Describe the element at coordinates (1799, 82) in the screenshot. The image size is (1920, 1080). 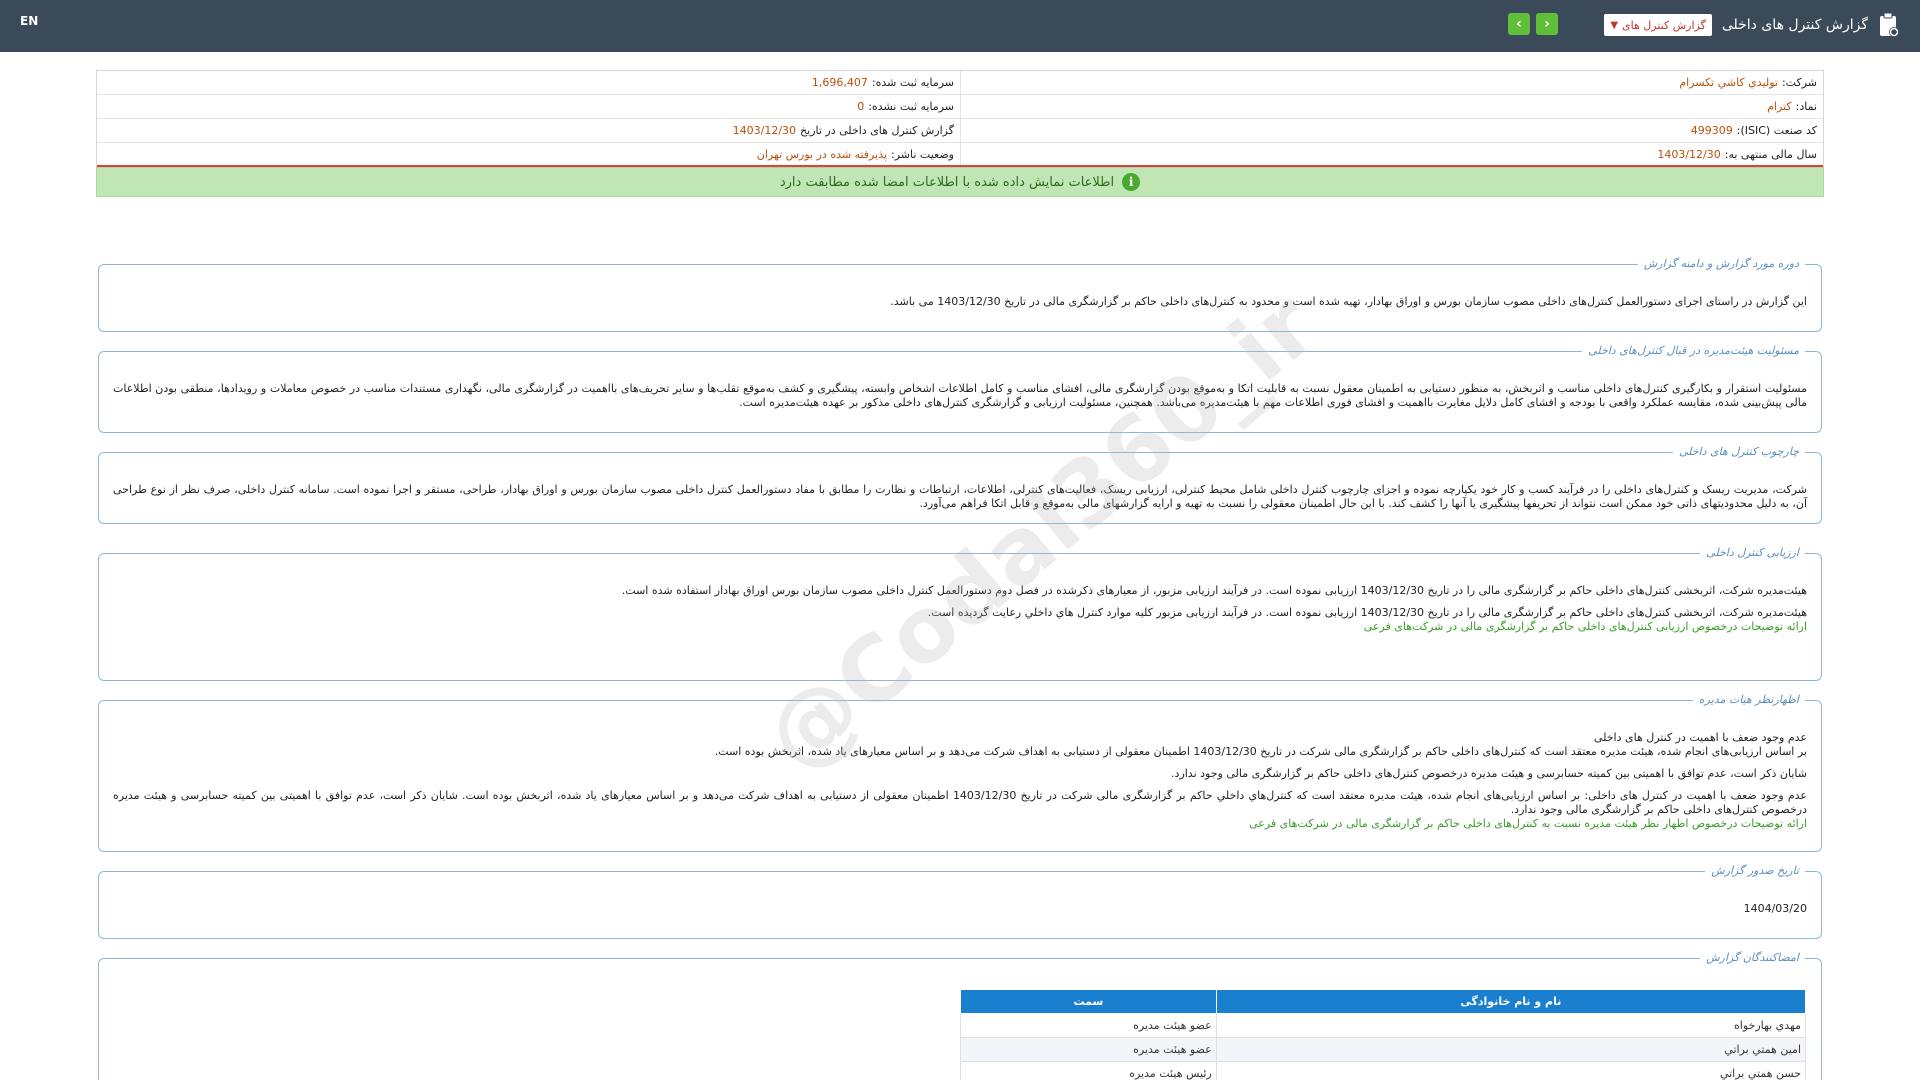
I see `company-label: شرکت:` at that location.